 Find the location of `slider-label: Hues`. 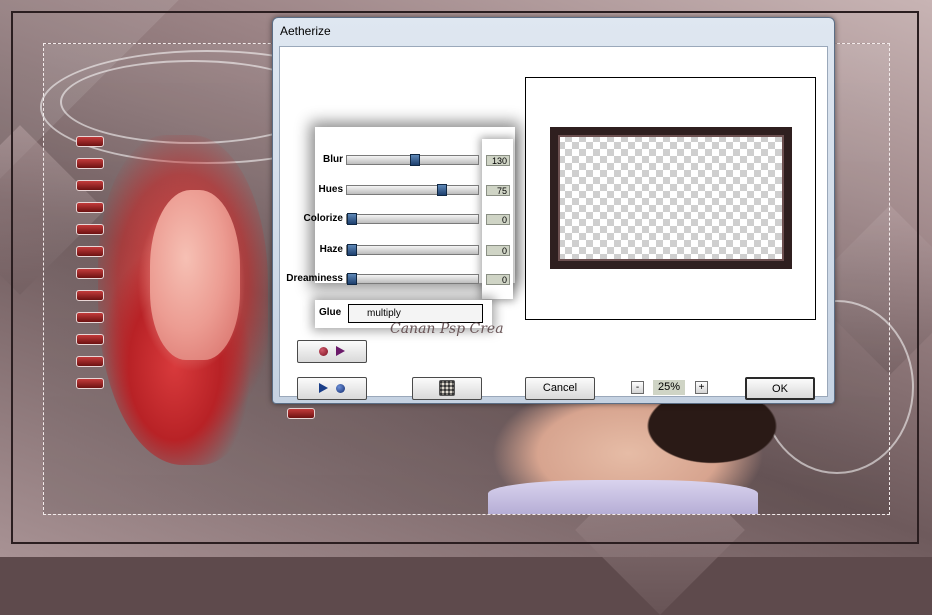

slider-label: Hues is located at coordinates (330, 189).